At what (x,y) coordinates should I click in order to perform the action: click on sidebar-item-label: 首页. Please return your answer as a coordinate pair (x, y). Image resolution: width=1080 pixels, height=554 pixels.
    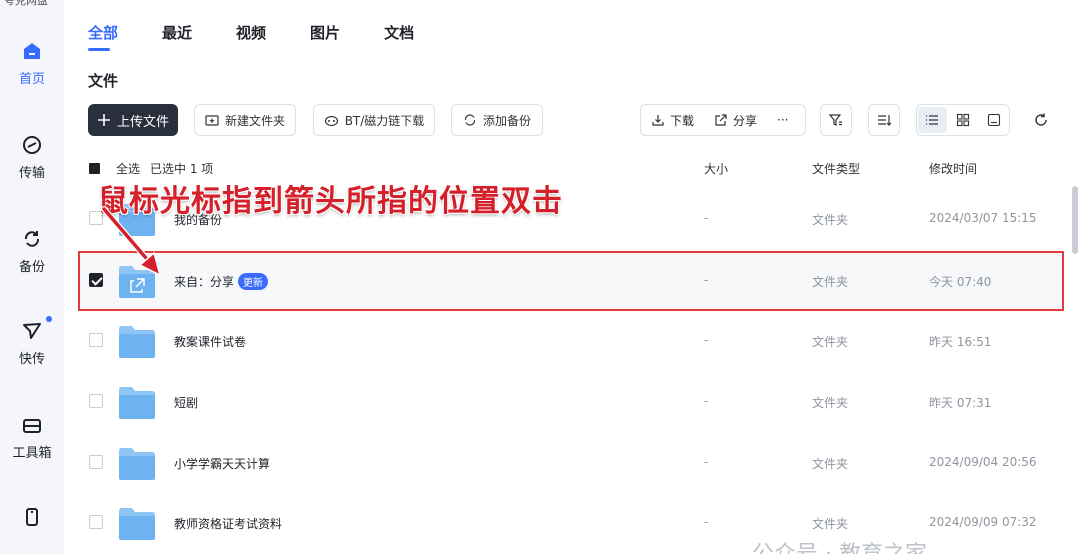
    Looking at the image, I should click on (31, 79).